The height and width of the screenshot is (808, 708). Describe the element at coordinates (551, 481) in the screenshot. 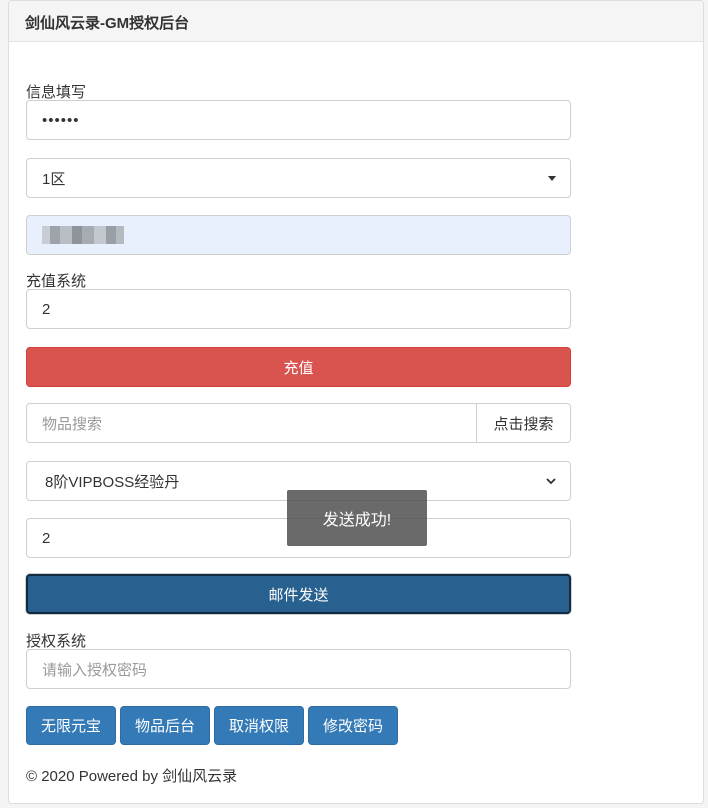

I see `chevron-down-icon` at that location.